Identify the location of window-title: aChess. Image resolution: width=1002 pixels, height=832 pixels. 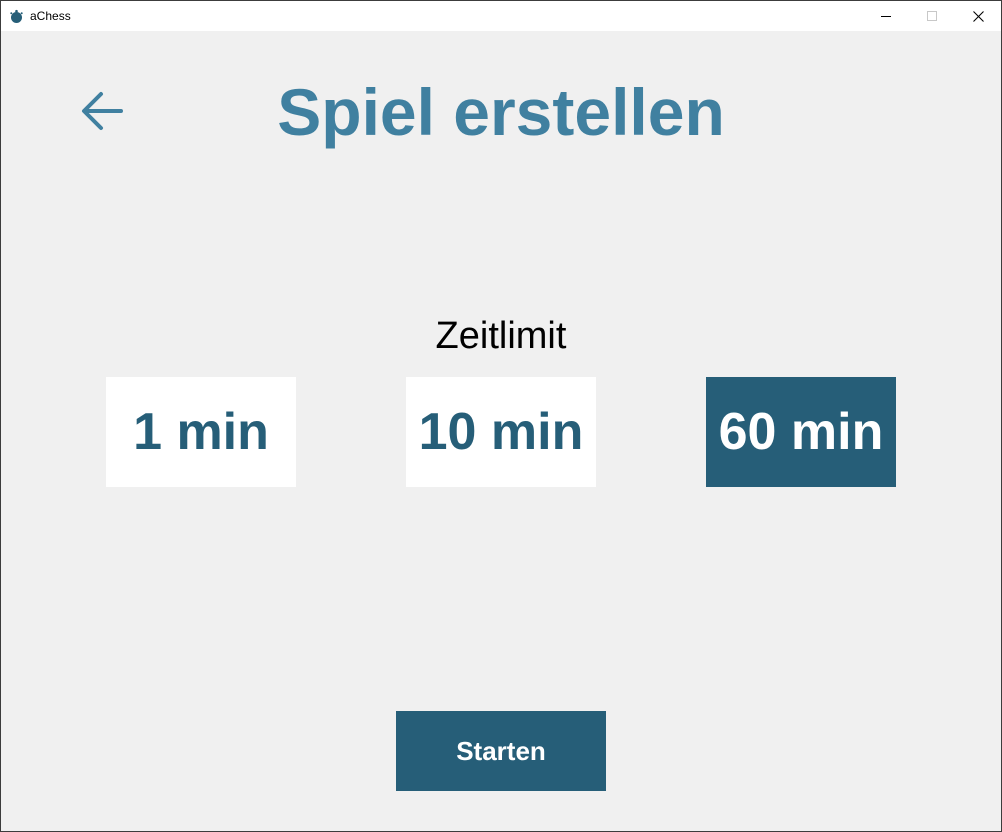
(50, 16).